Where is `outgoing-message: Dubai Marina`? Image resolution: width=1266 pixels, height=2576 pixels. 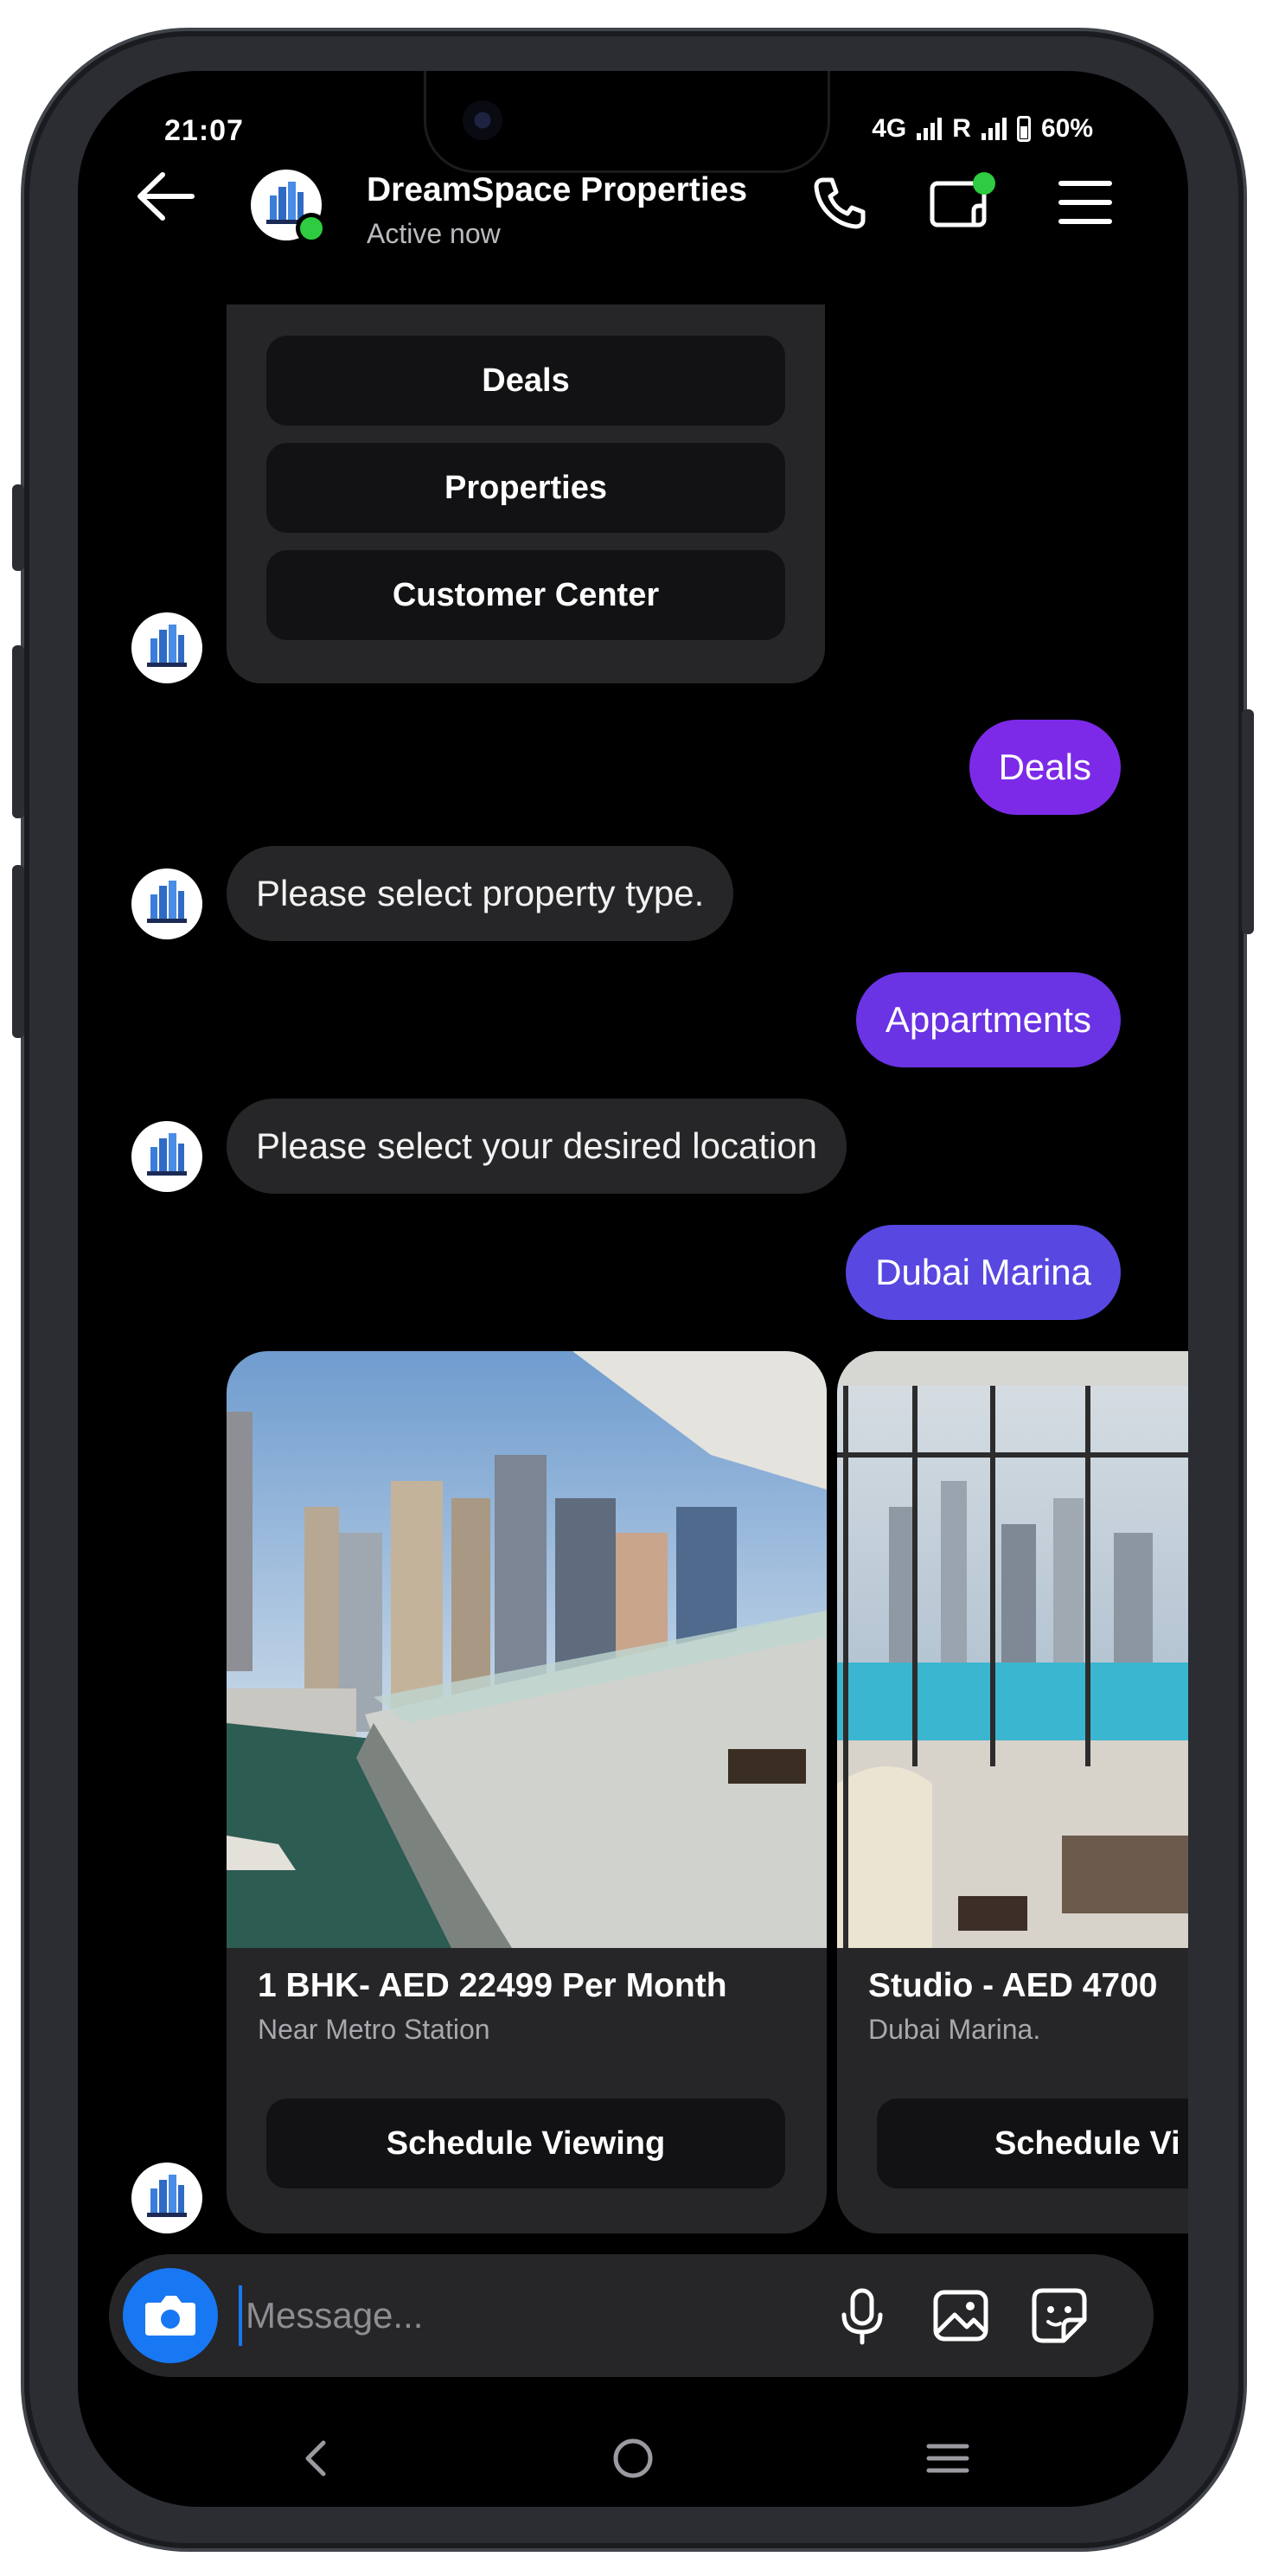
outgoing-message: Dubai Marina is located at coordinates (983, 1272).